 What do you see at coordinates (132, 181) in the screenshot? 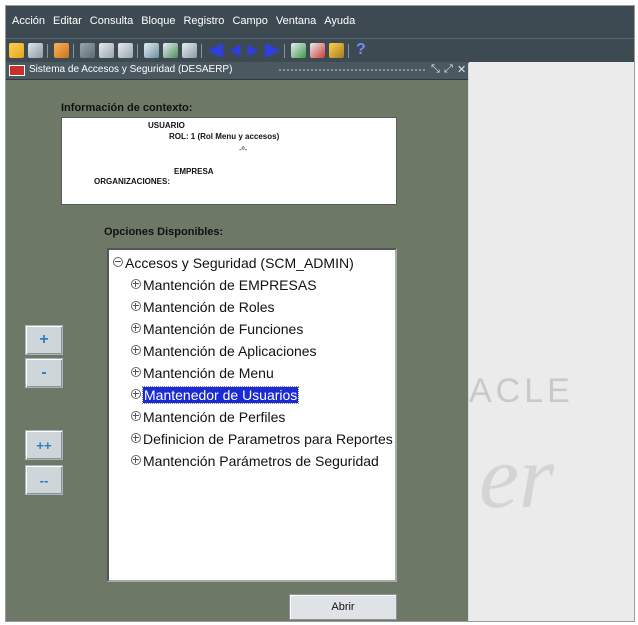
I see `context-organizaciones: ORGANIZACIONES:` at bounding box center [132, 181].